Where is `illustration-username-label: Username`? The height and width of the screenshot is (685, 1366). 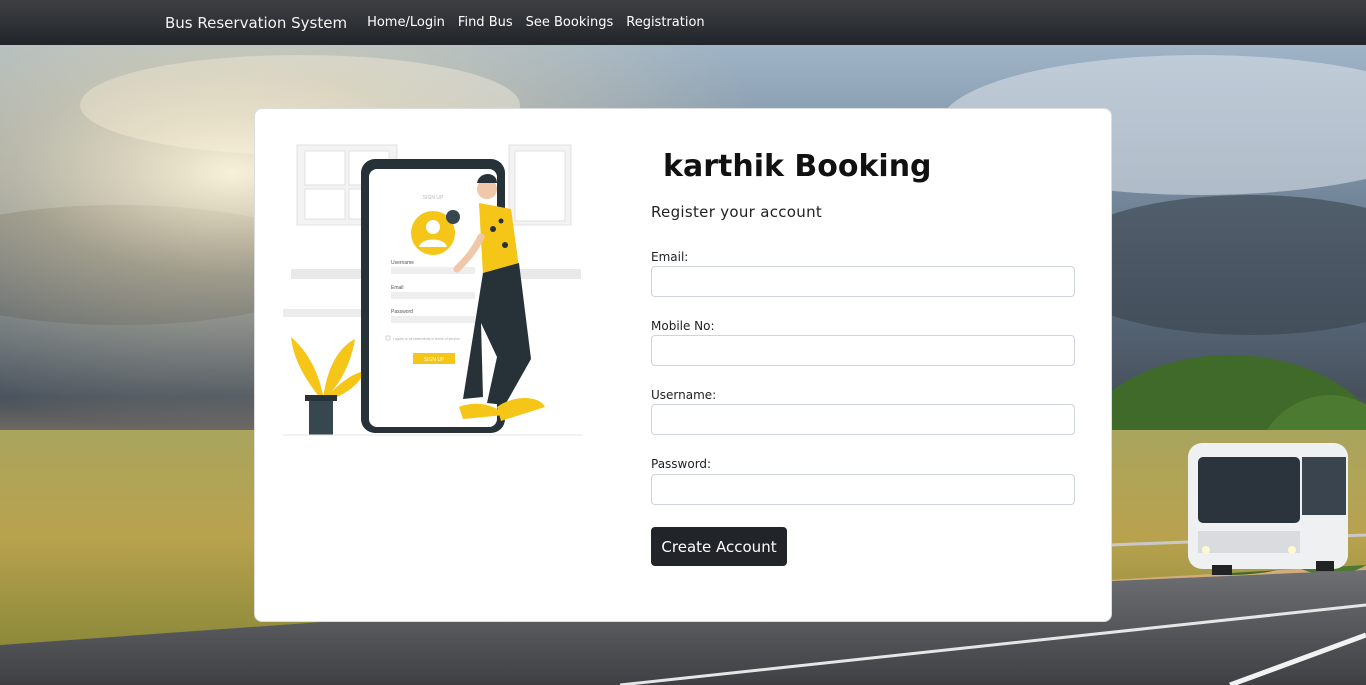
illustration-username-label: Username is located at coordinates (402, 263).